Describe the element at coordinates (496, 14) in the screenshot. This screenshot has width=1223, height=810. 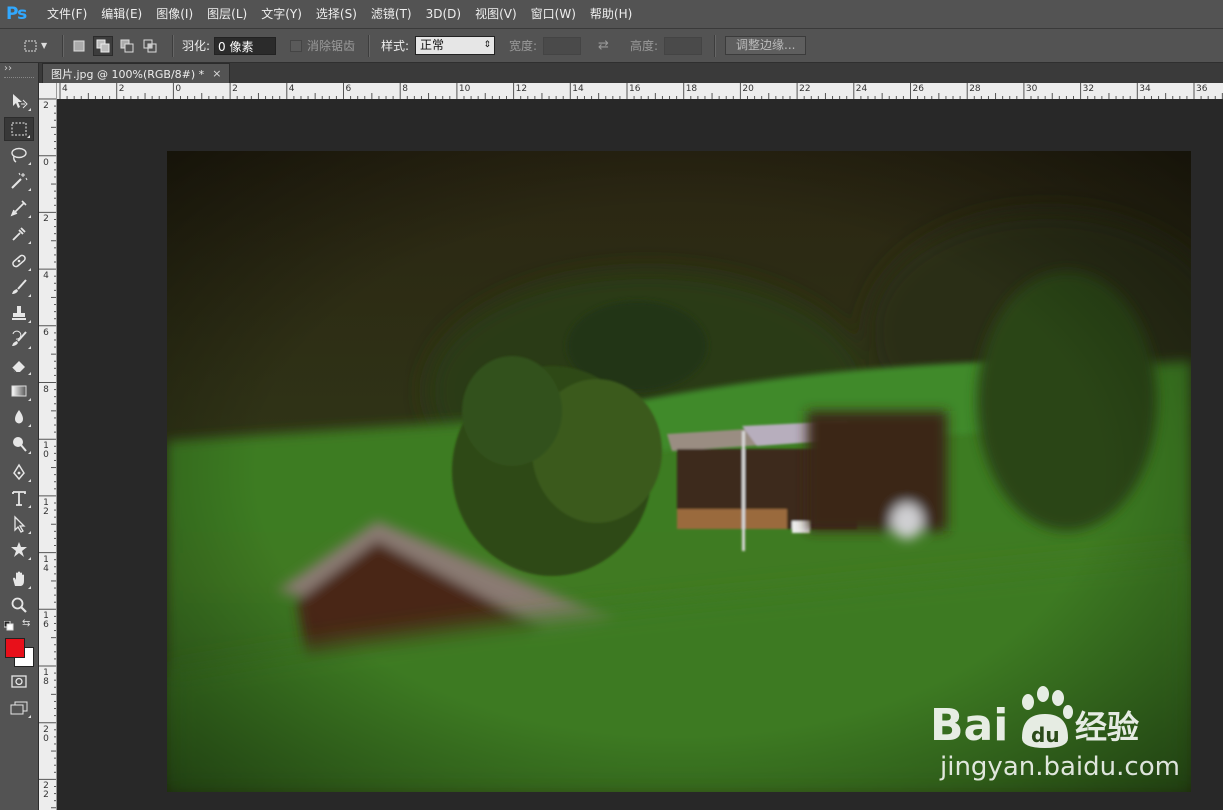
I see `menu-item: 视图(V)` at that location.